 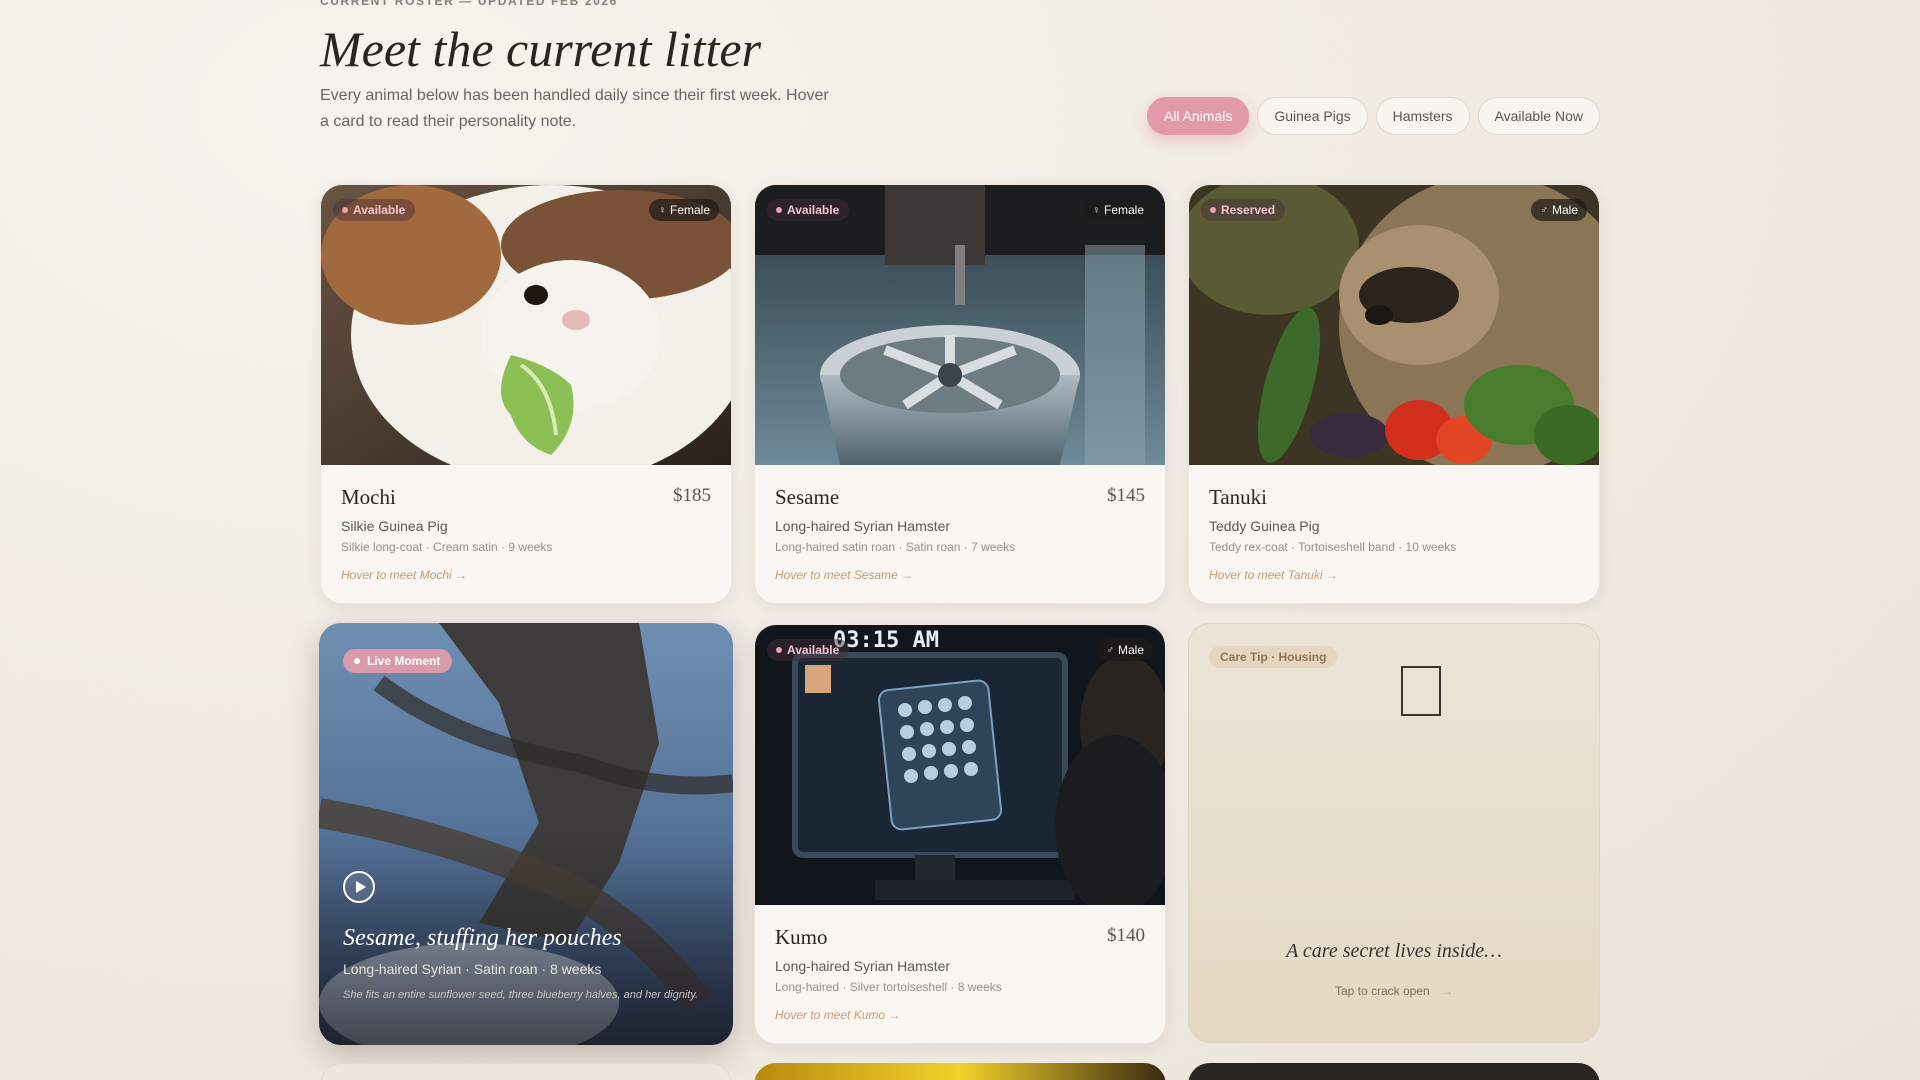 I want to click on animal-breed: Silkie Guinea Pig, so click(x=394, y=526).